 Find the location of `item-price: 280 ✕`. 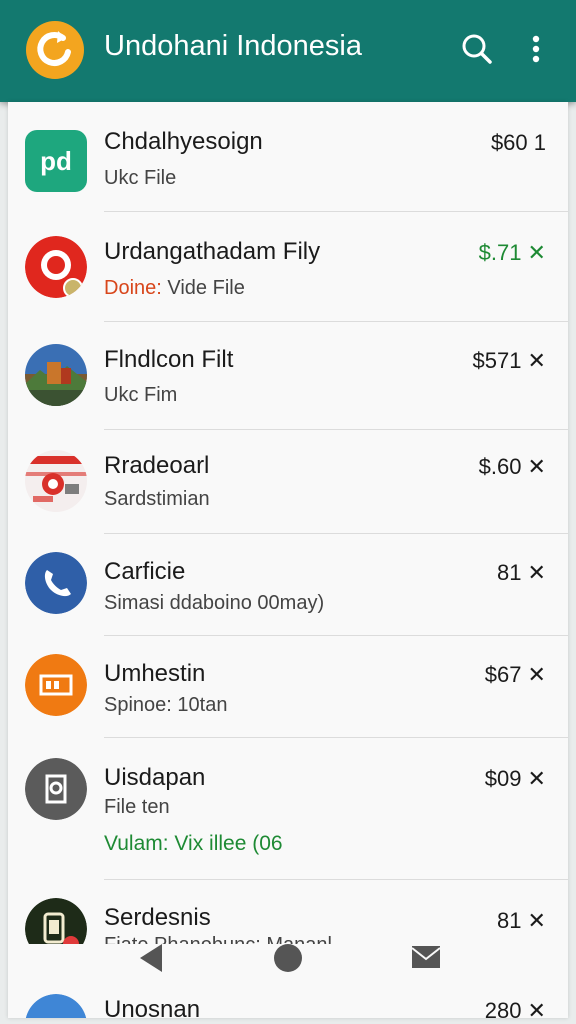

item-price: 280 ✕ is located at coordinates (515, 1008).